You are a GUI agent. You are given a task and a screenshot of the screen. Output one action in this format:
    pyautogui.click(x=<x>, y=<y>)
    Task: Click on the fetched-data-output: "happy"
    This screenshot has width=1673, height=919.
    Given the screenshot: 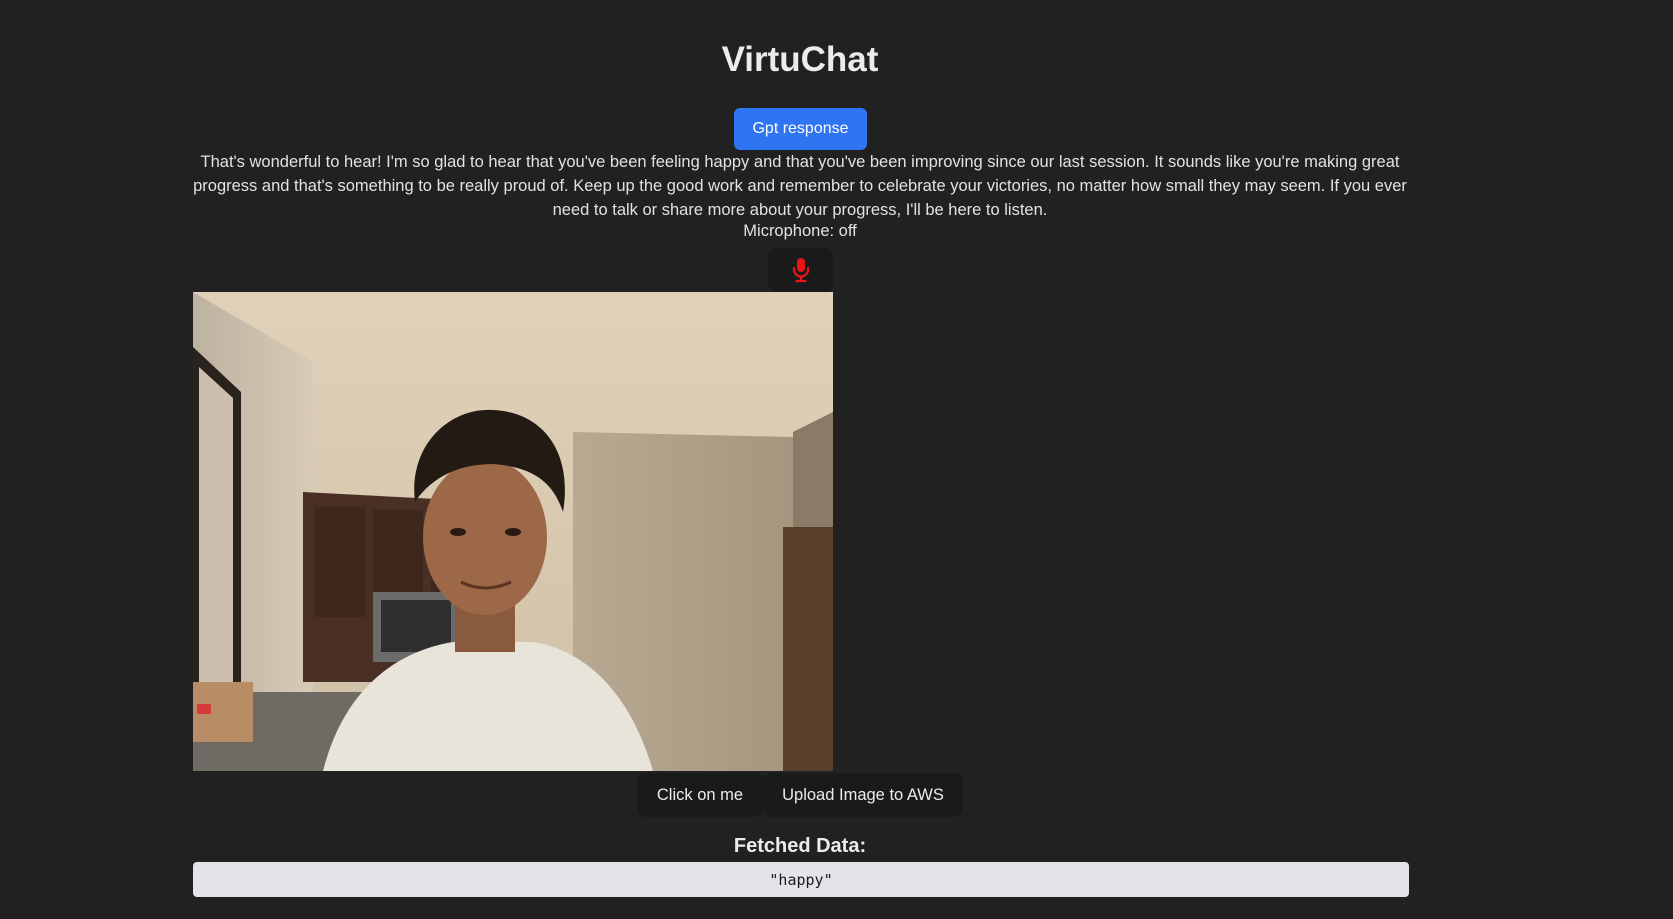 What is the action you would take?
    pyautogui.click(x=801, y=879)
    